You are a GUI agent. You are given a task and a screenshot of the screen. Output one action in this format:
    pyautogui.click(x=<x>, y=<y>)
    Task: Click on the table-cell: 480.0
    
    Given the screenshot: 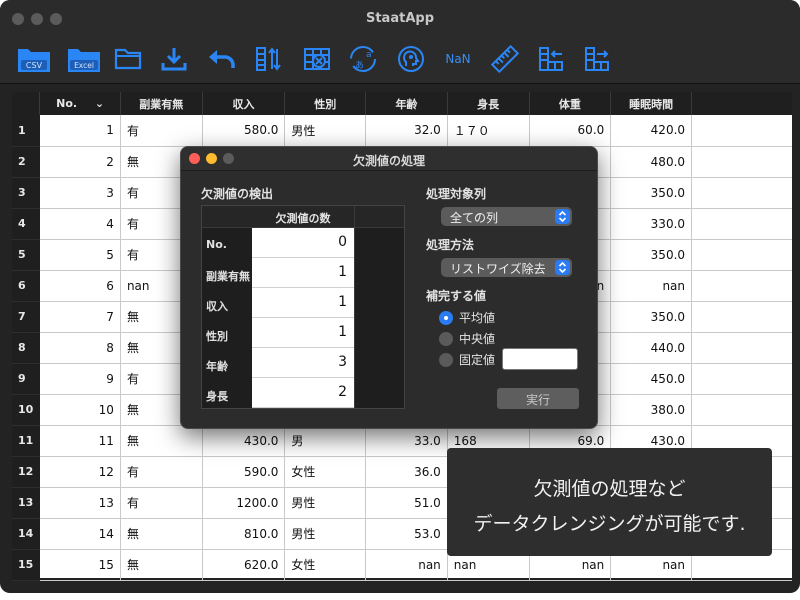 What is the action you would take?
    pyautogui.click(x=651, y=162)
    